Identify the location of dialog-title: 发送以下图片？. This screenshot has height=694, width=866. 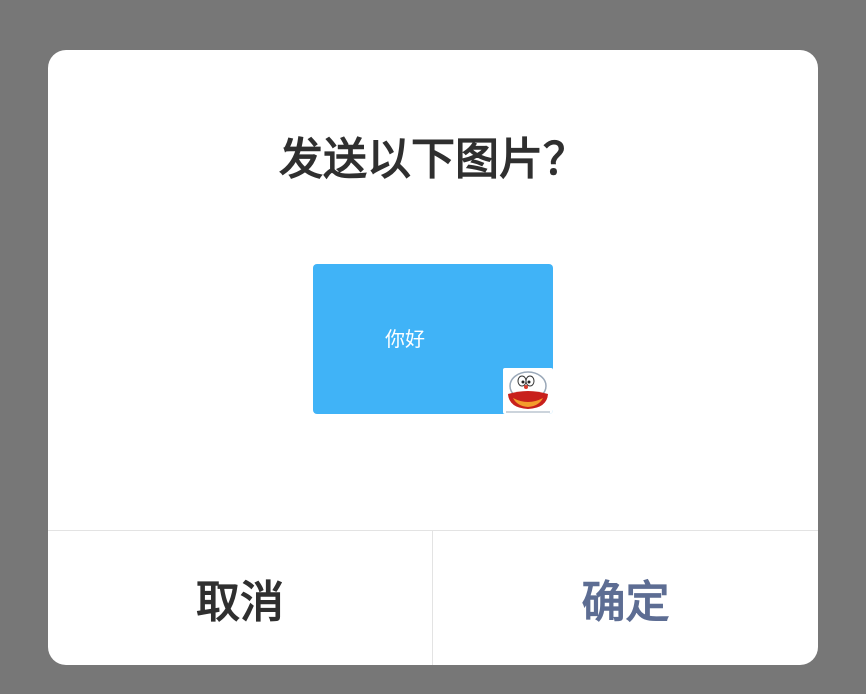
(433, 159).